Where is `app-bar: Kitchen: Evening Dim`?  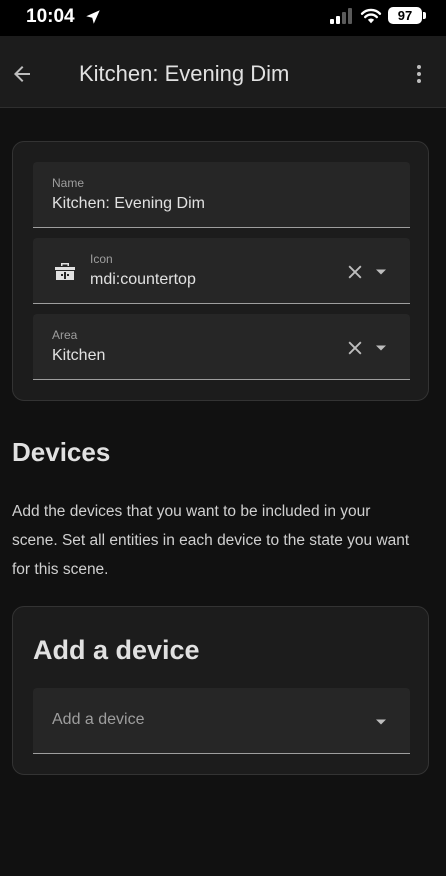
app-bar: Kitchen: Evening Dim is located at coordinates (223, 72).